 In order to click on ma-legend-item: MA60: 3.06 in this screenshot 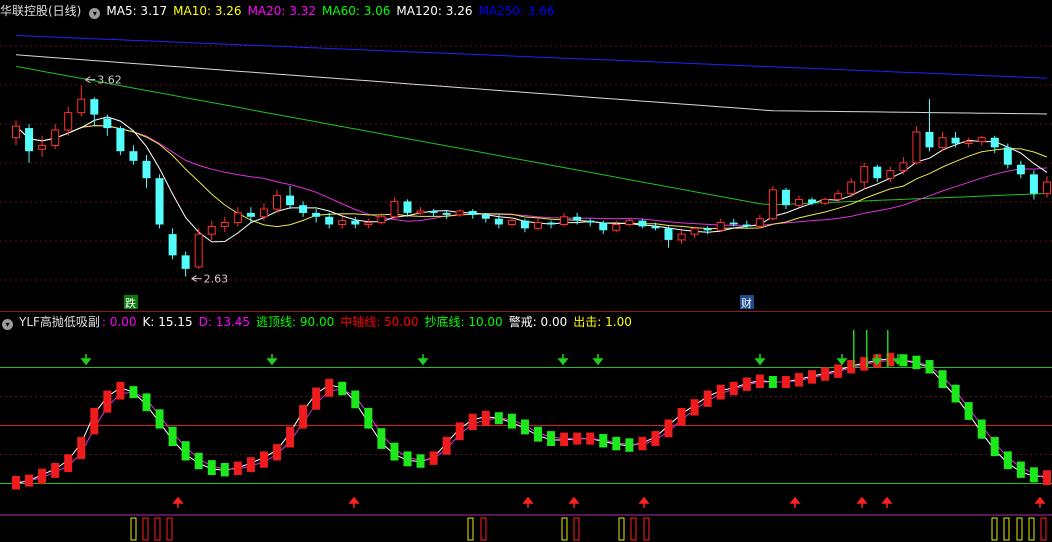, I will do `click(356, 11)`.